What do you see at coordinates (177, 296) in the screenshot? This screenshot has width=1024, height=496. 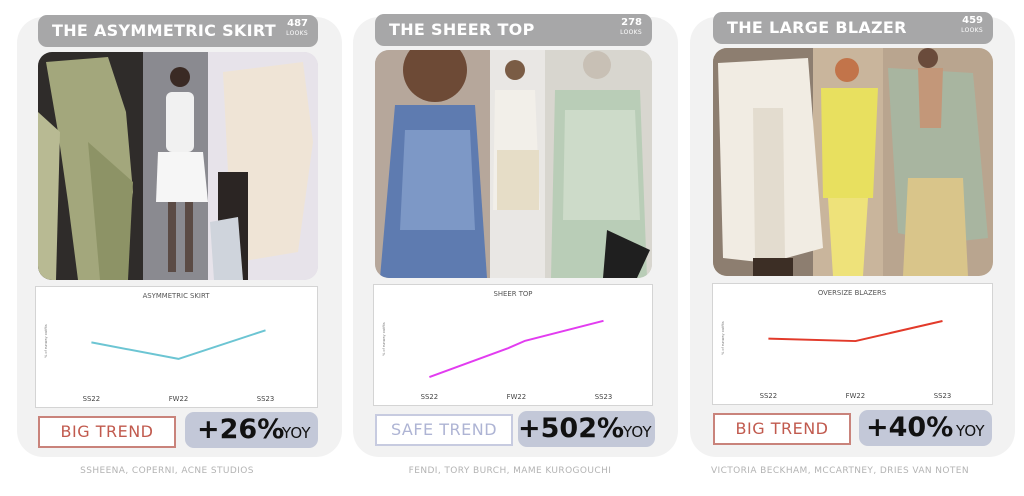 I see `chart-title: ASYMMETRIC SKIRT` at bounding box center [177, 296].